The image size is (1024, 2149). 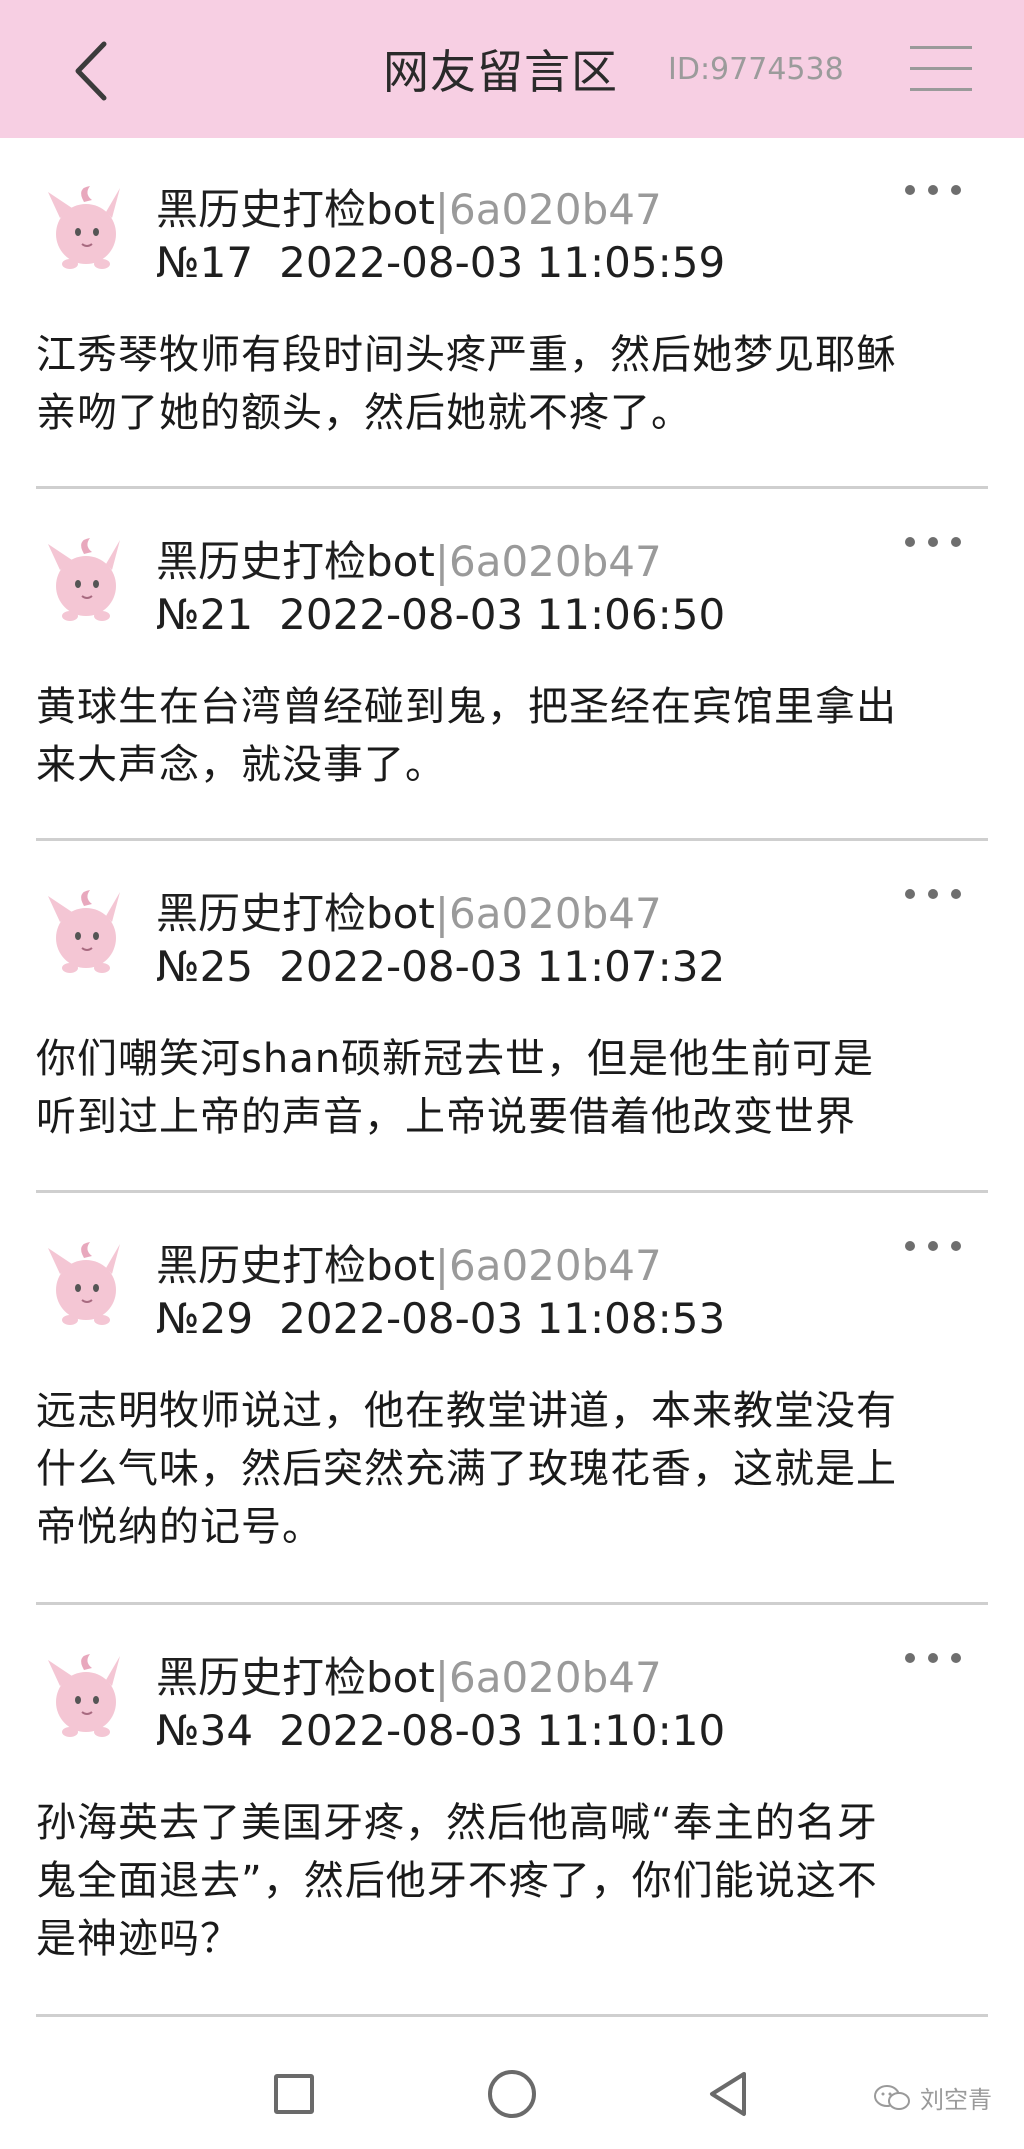 What do you see at coordinates (205, 1318) in the screenshot?
I see `floor-number: №29` at bounding box center [205, 1318].